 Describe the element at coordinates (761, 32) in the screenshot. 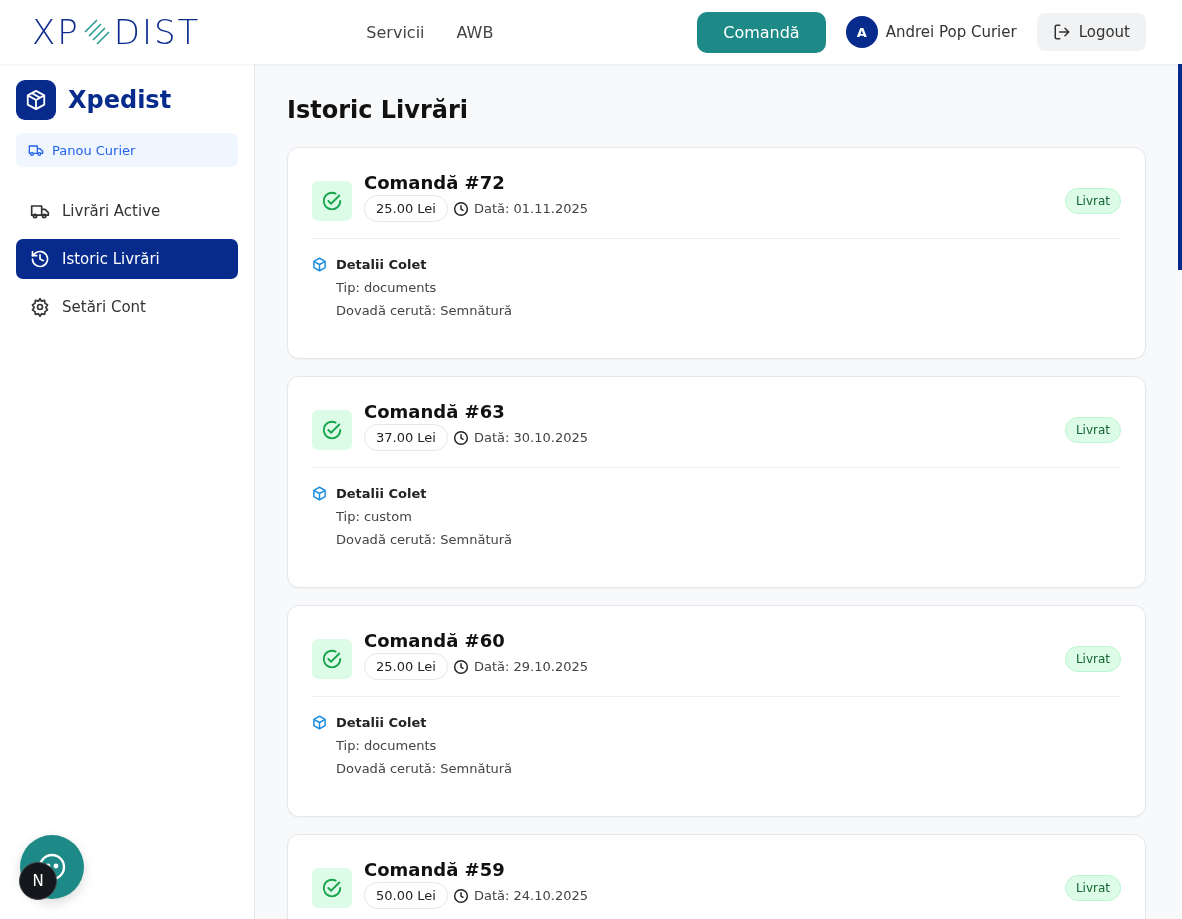

I see `order-button: Comandă` at that location.